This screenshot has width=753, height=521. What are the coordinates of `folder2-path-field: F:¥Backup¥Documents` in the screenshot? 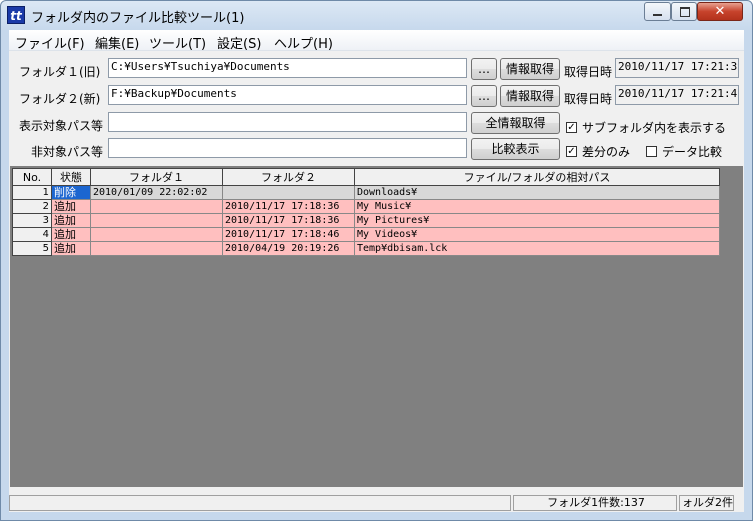 It's located at (287, 95).